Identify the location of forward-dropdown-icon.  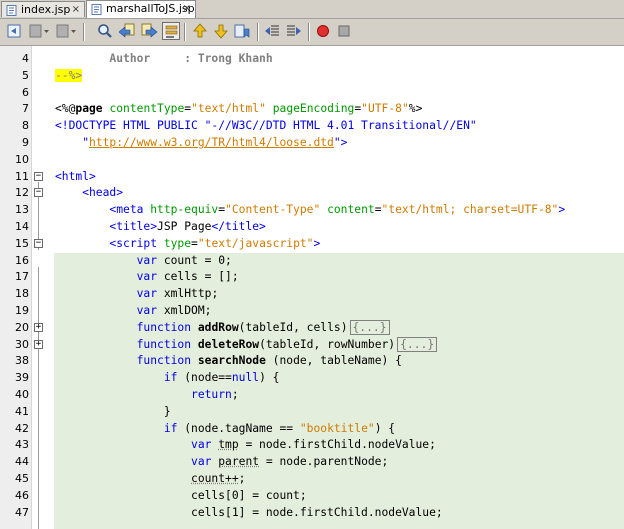
(39, 31).